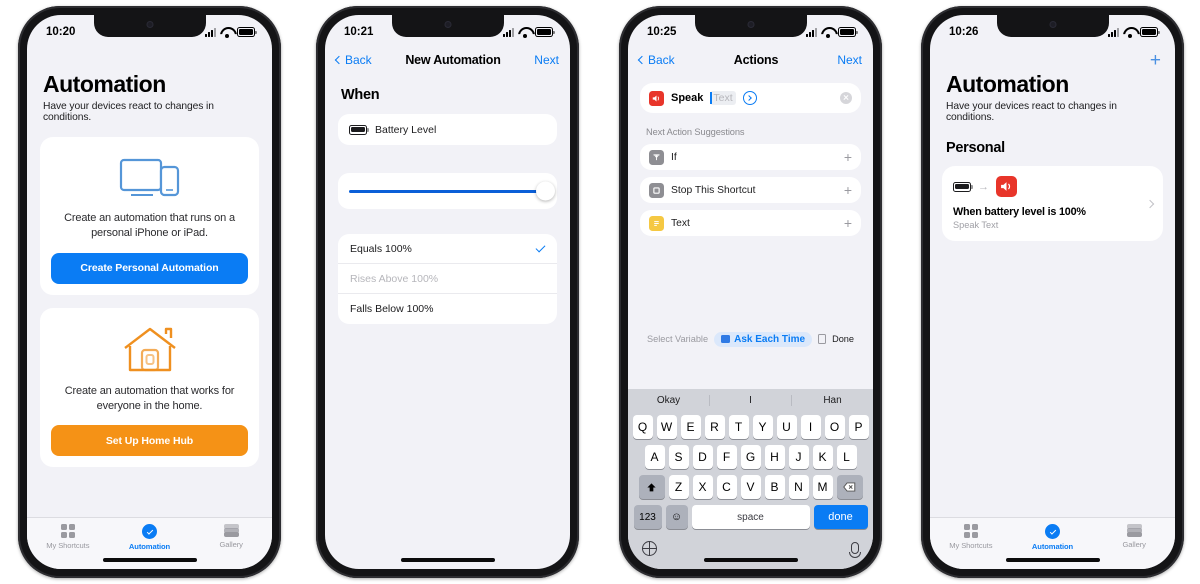 The width and height of the screenshot is (1200, 584). Describe the element at coordinates (846, 98) in the screenshot. I see `clear-icon` at that location.